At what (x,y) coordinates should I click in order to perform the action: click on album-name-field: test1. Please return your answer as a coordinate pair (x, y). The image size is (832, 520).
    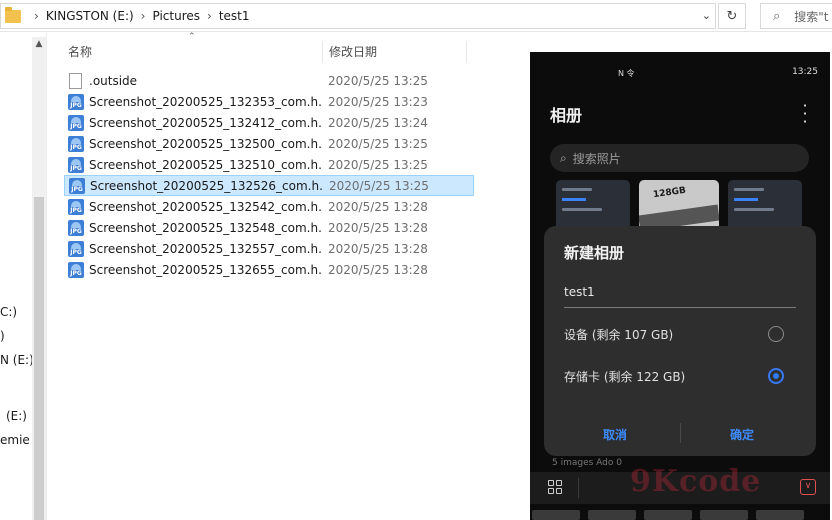
    Looking at the image, I should click on (680, 295).